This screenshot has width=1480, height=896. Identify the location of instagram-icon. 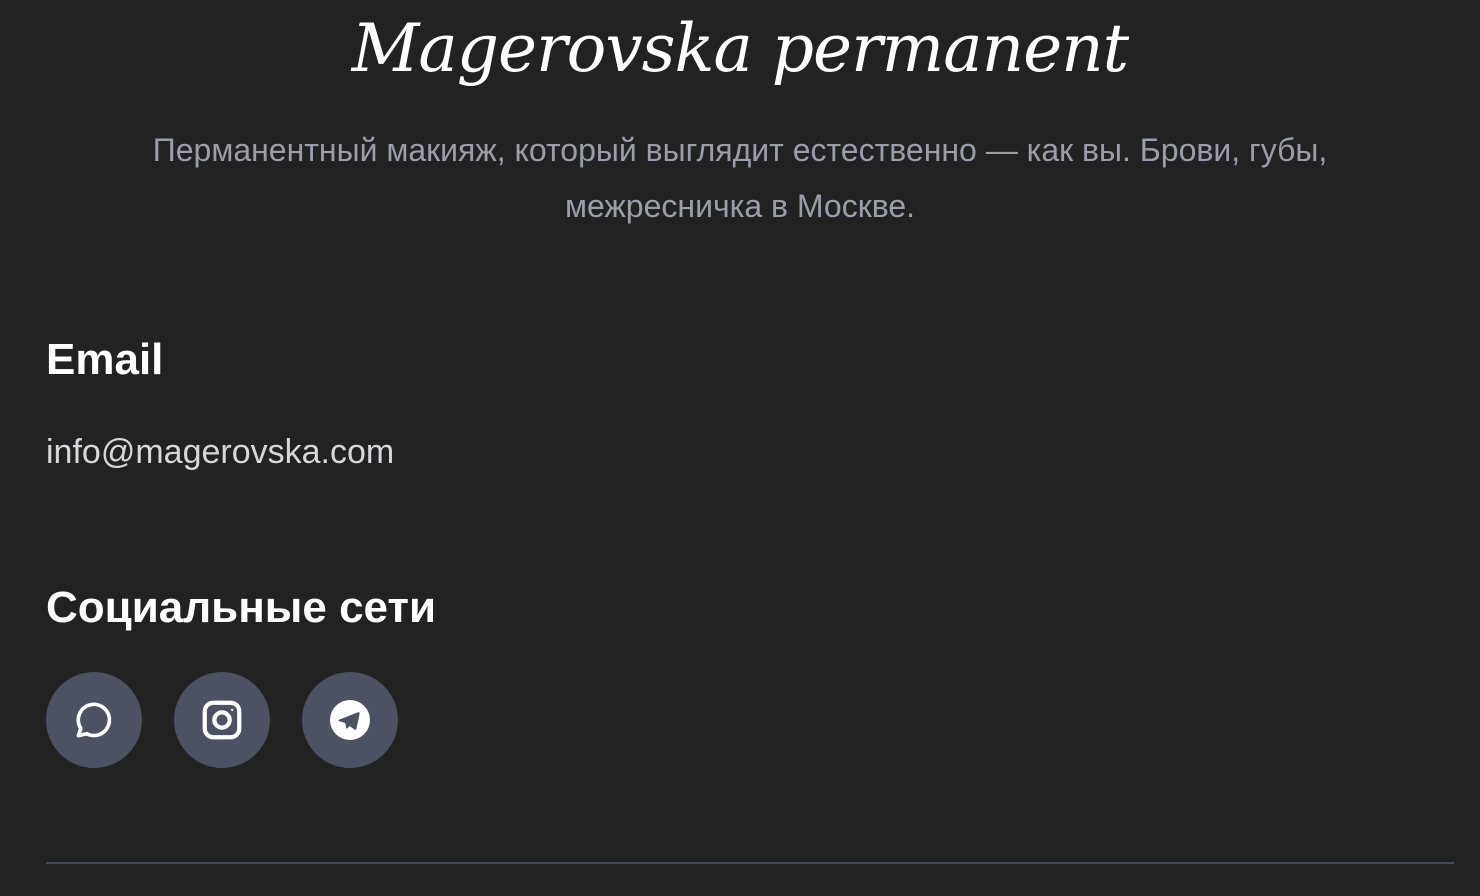
(222, 720).